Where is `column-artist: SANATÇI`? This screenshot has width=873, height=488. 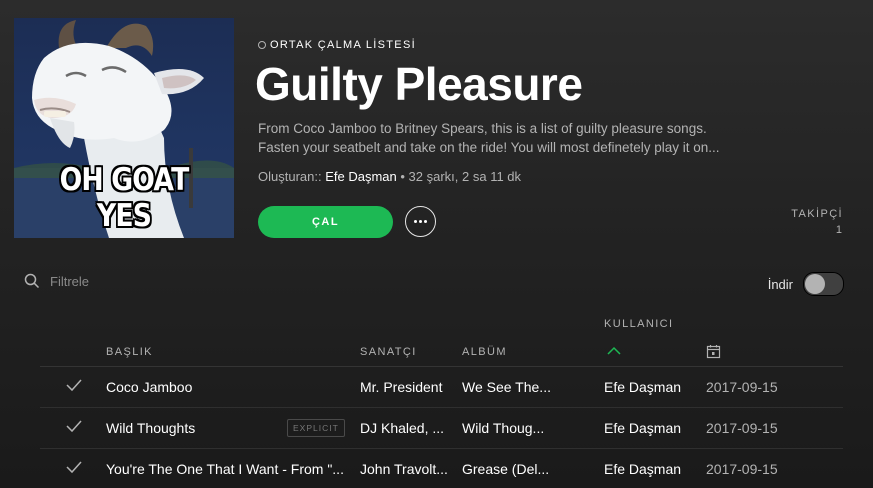
column-artist: SANATÇI is located at coordinates (388, 352).